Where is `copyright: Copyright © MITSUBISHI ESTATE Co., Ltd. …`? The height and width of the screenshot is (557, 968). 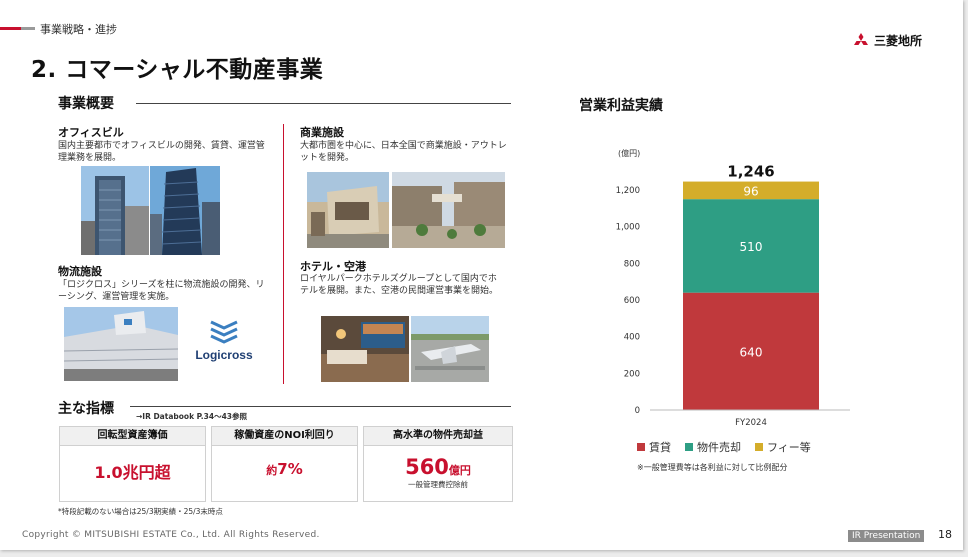
copyright: Copyright © MITSUBISHI ESTATE Co., Ltd. … is located at coordinates (171, 535).